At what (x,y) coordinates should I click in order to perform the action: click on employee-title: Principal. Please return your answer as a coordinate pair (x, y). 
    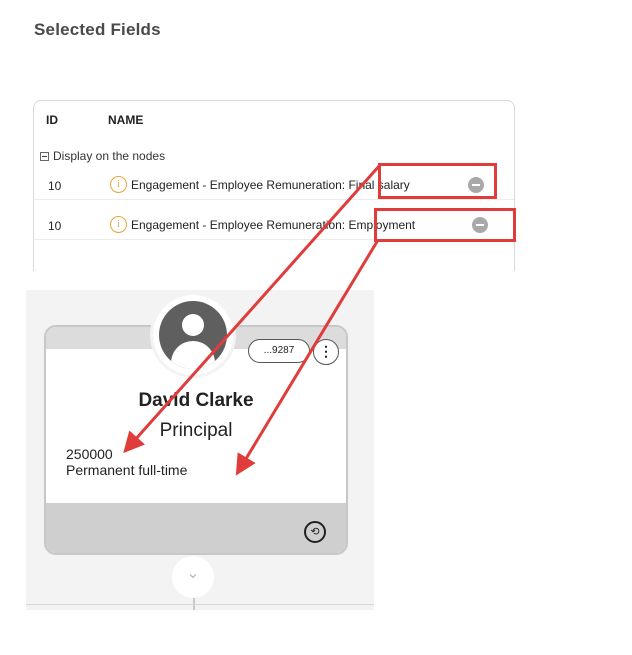
    Looking at the image, I should click on (196, 430).